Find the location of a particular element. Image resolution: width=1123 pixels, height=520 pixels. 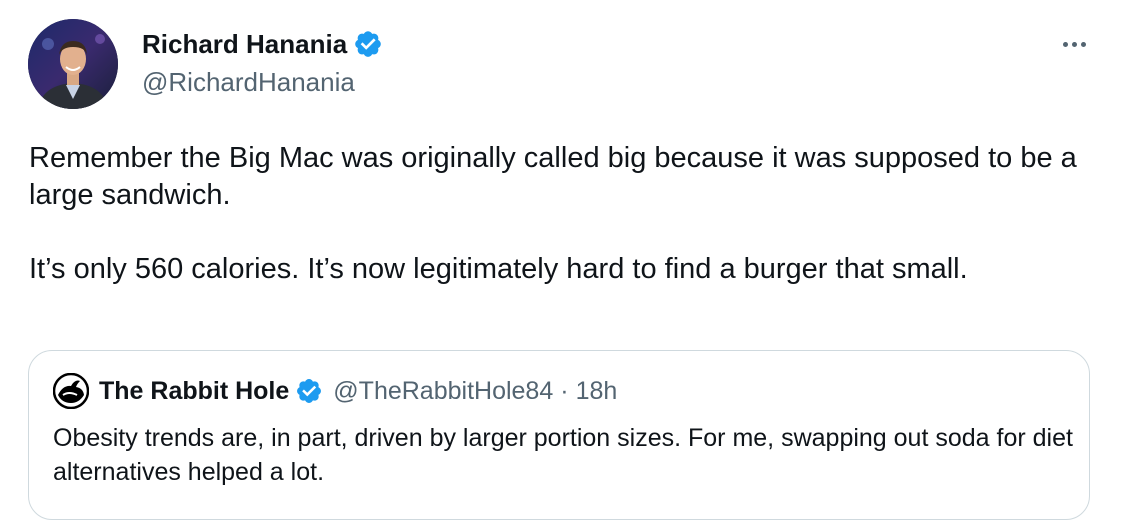

author-avatar is located at coordinates (73, 64).